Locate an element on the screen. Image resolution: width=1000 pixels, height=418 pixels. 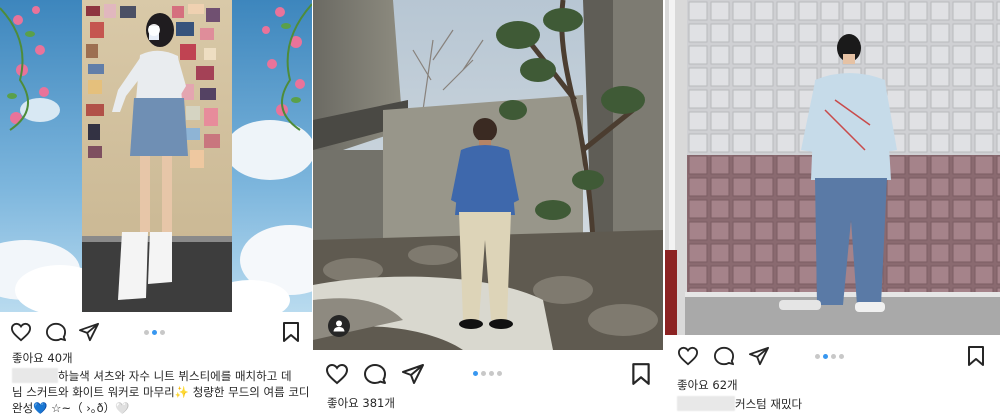
caption-line: 완성💙 ☆~（ ›｡ð）🤍 is located at coordinates (71, 408).